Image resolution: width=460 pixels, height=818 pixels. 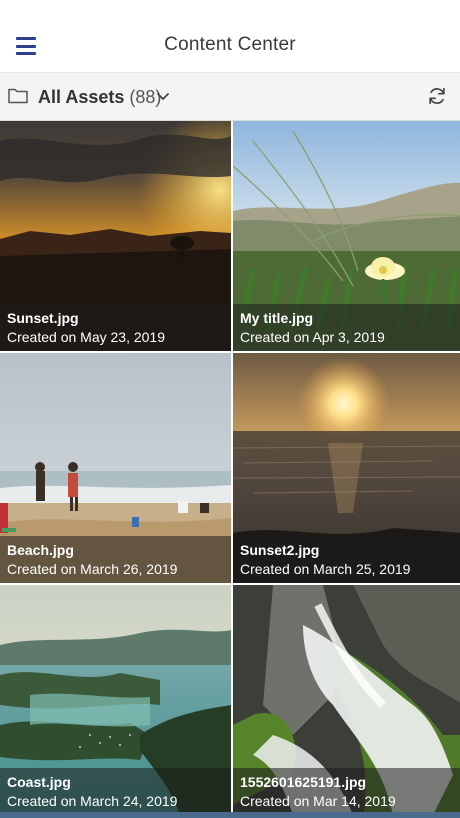 What do you see at coordinates (230, 815) in the screenshot?
I see `bottom-edge` at bounding box center [230, 815].